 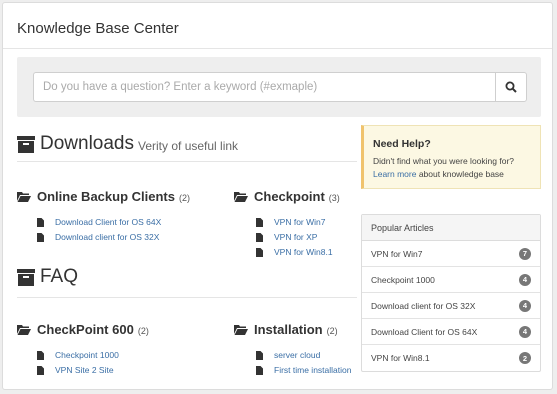 What do you see at coordinates (107, 237) in the screenshot?
I see `article-link: Download client for OS 32X` at bounding box center [107, 237].